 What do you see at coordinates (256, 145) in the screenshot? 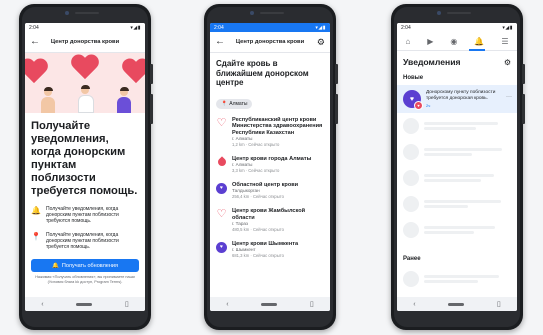
I see `center-distance: 1,2 km · Сейчас открыто` at bounding box center [256, 145].